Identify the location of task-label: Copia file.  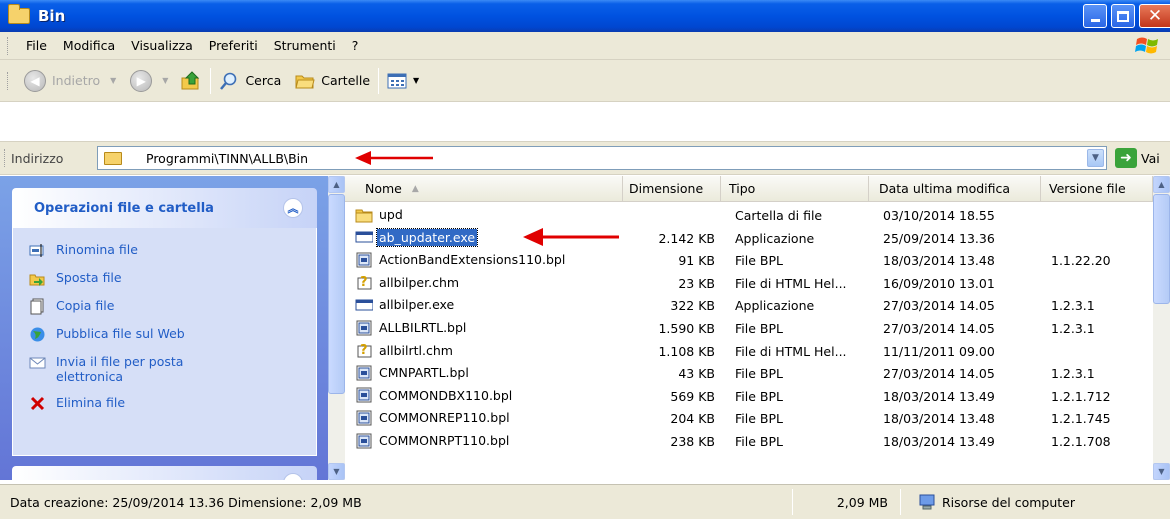
(85, 305).